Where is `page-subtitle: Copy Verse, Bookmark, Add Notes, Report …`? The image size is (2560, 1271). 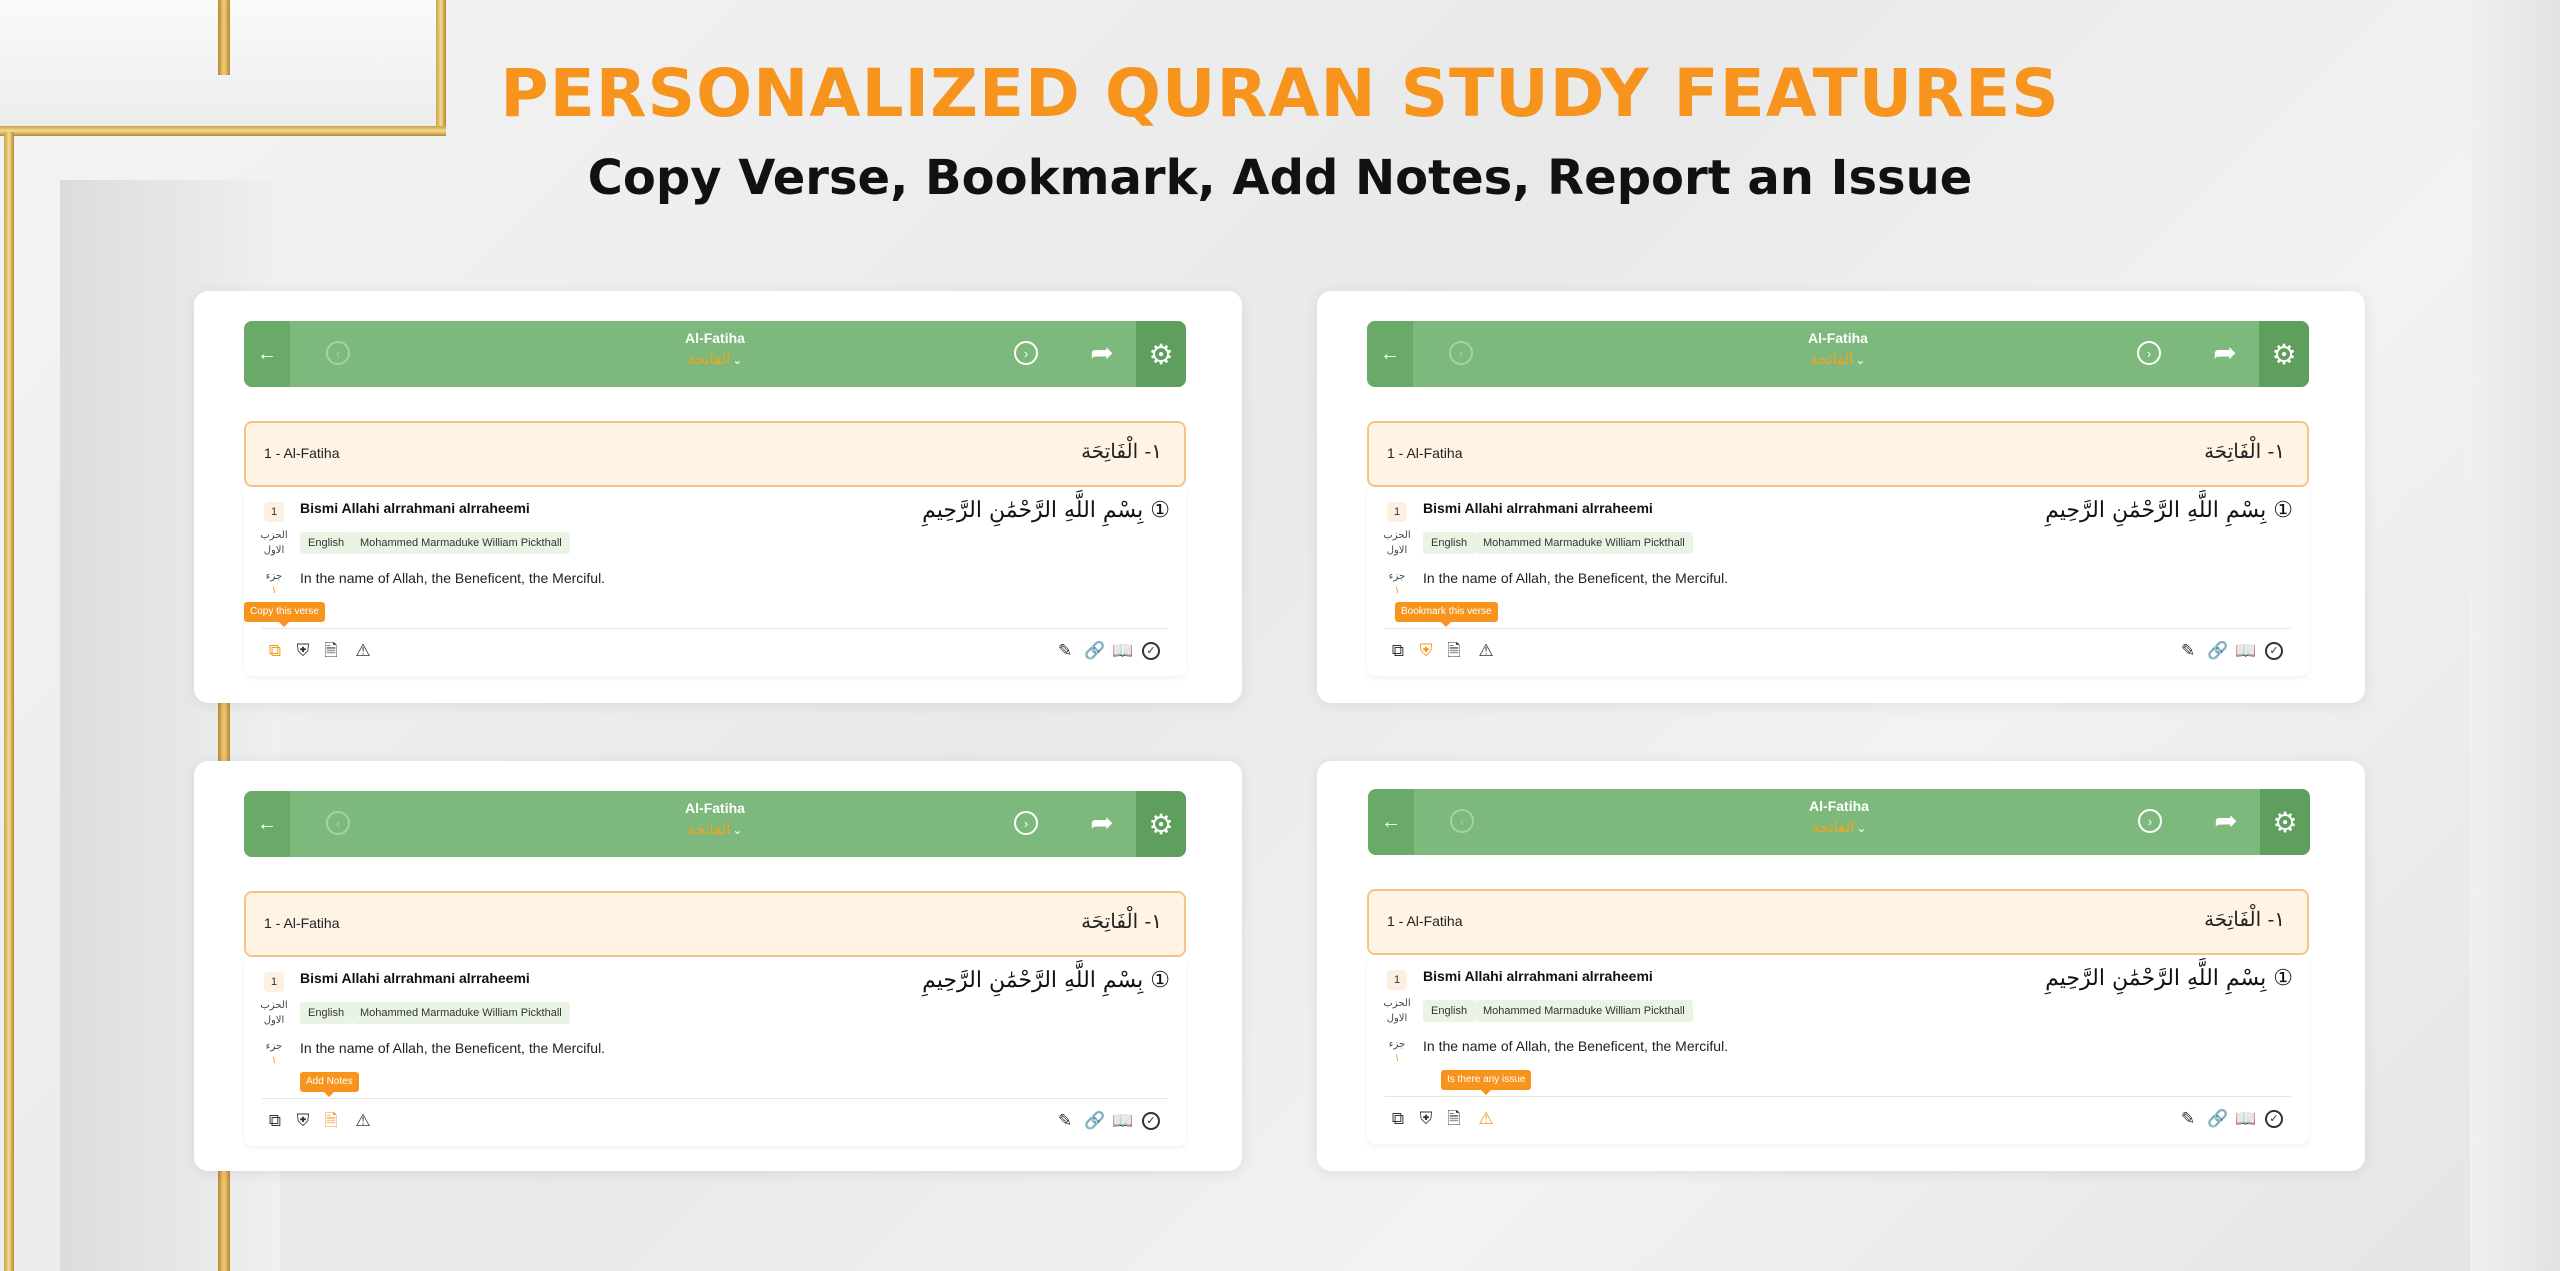
page-subtitle: Copy Verse, Bookmark, Add Notes, Report … is located at coordinates (1280, 178).